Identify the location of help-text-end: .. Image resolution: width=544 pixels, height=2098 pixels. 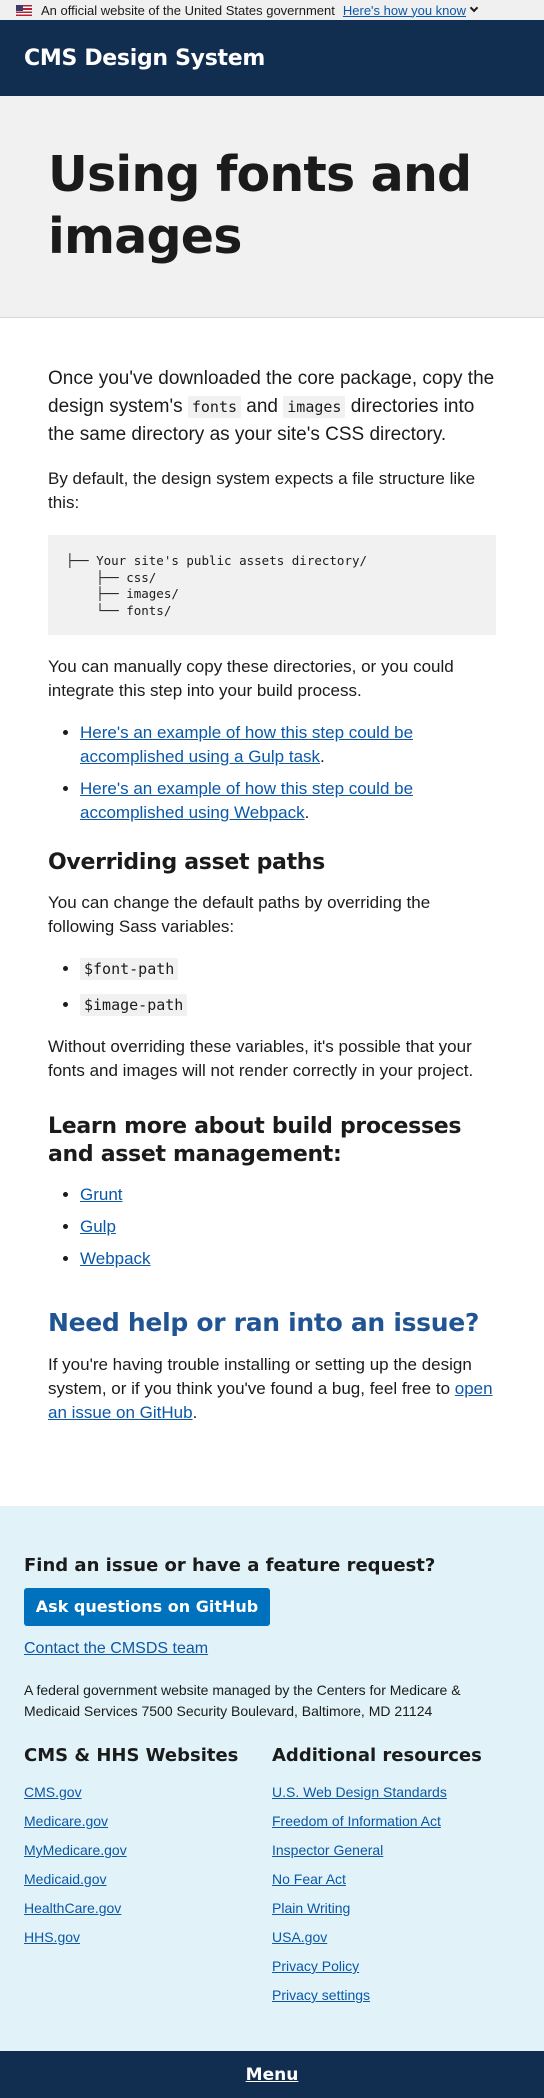
(195, 1412).